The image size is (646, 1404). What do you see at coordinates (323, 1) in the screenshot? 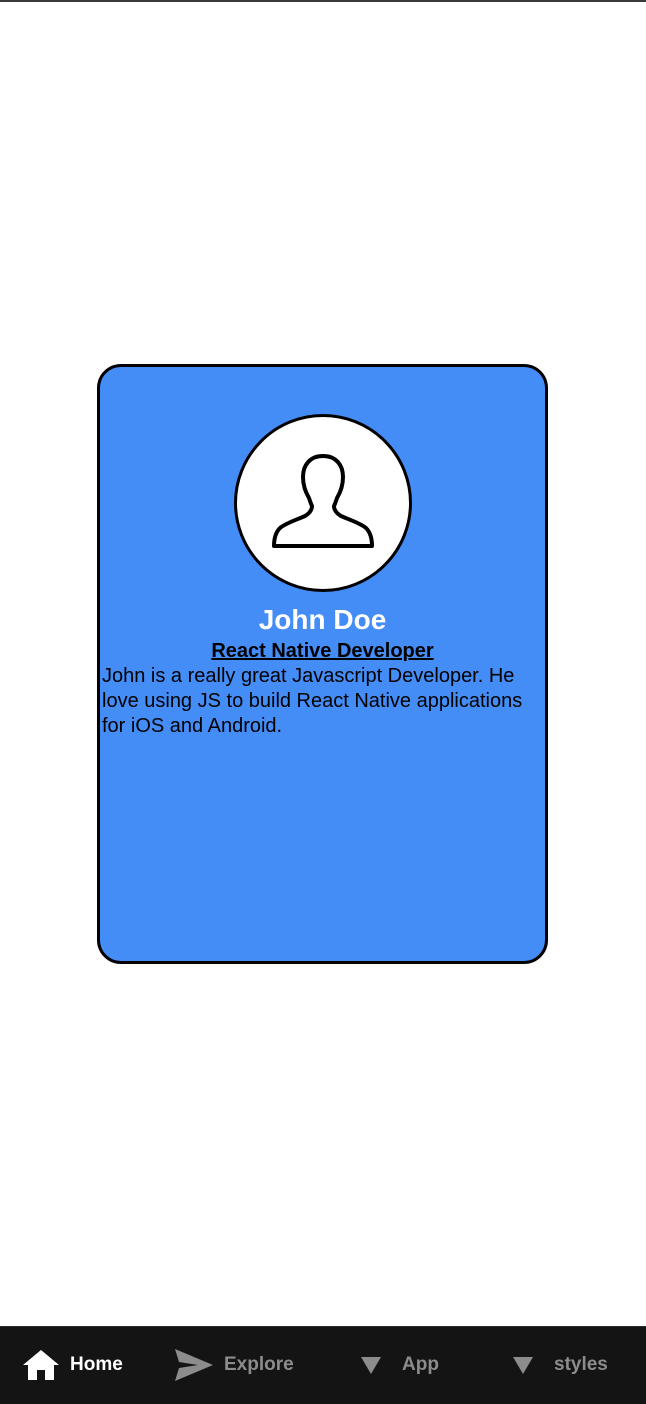
I see `top-divider` at bounding box center [323, 1].